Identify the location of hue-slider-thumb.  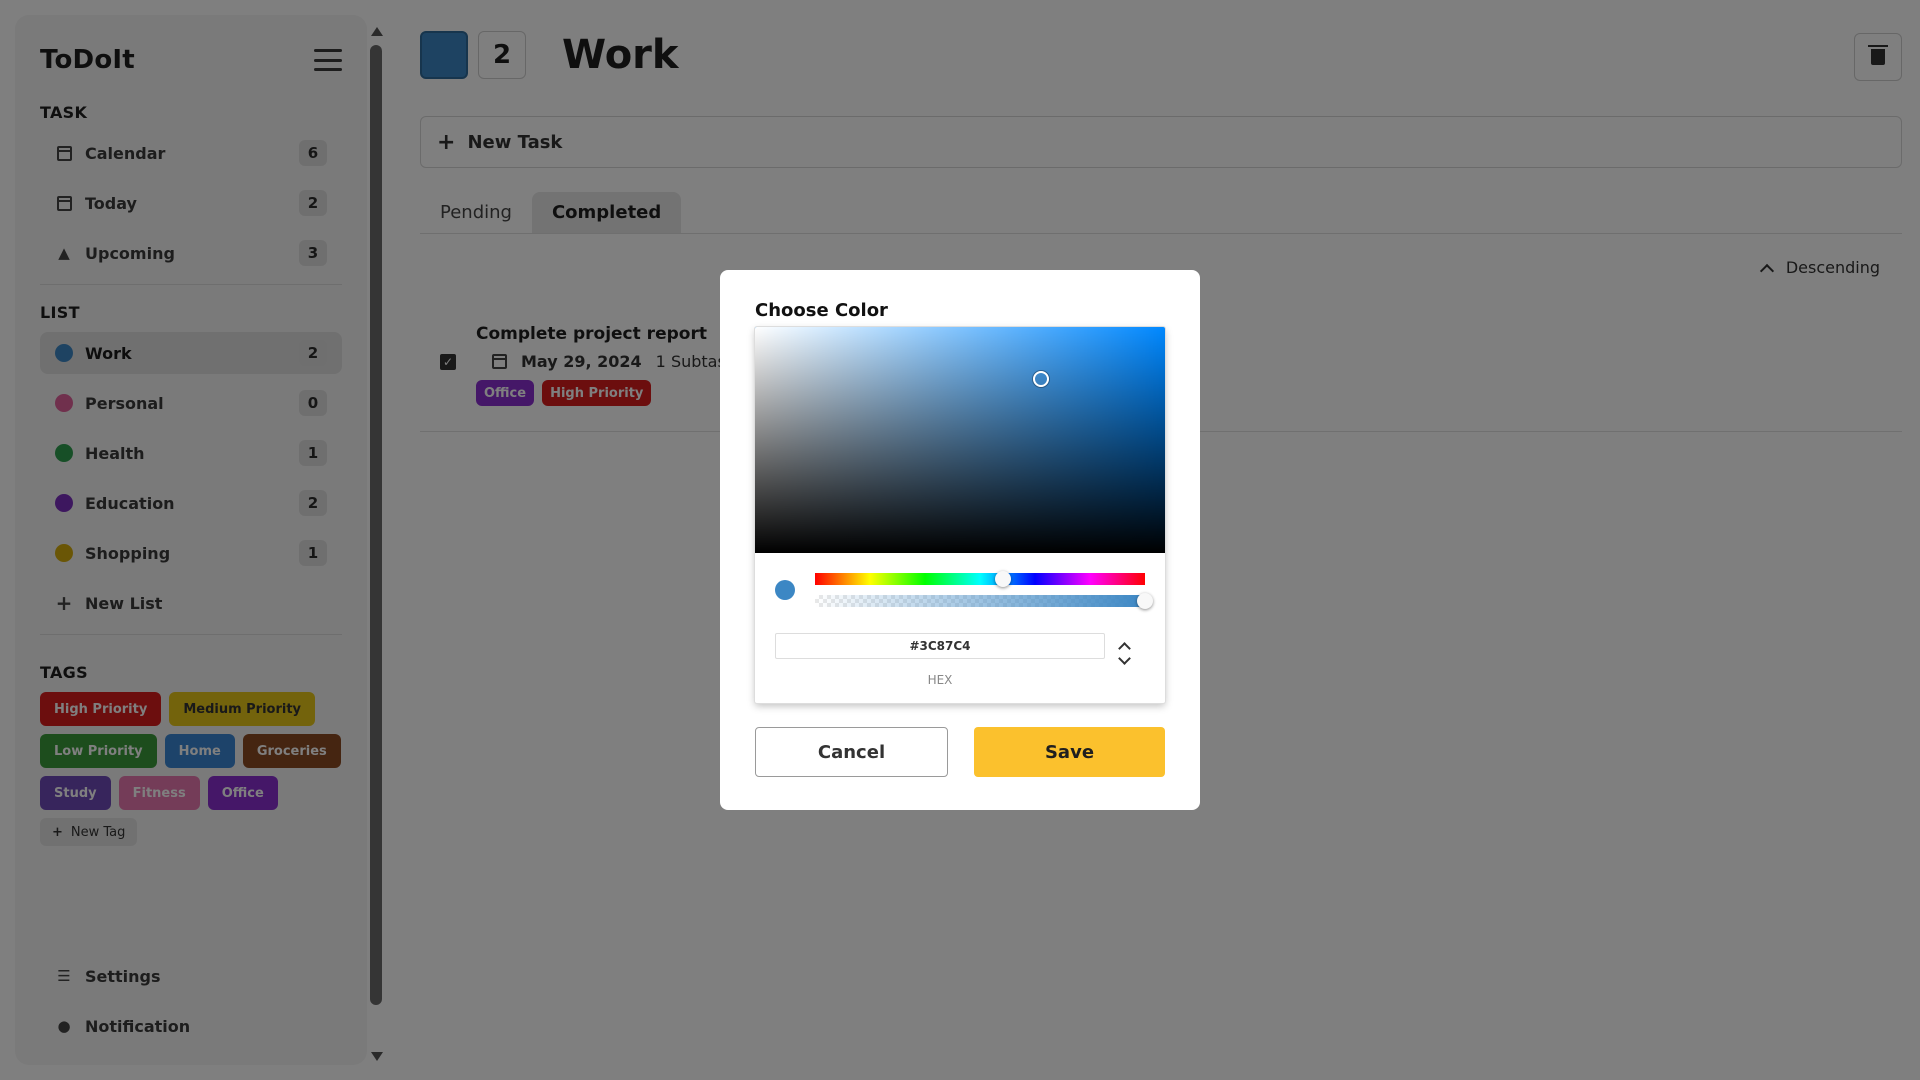
(1003, 579).